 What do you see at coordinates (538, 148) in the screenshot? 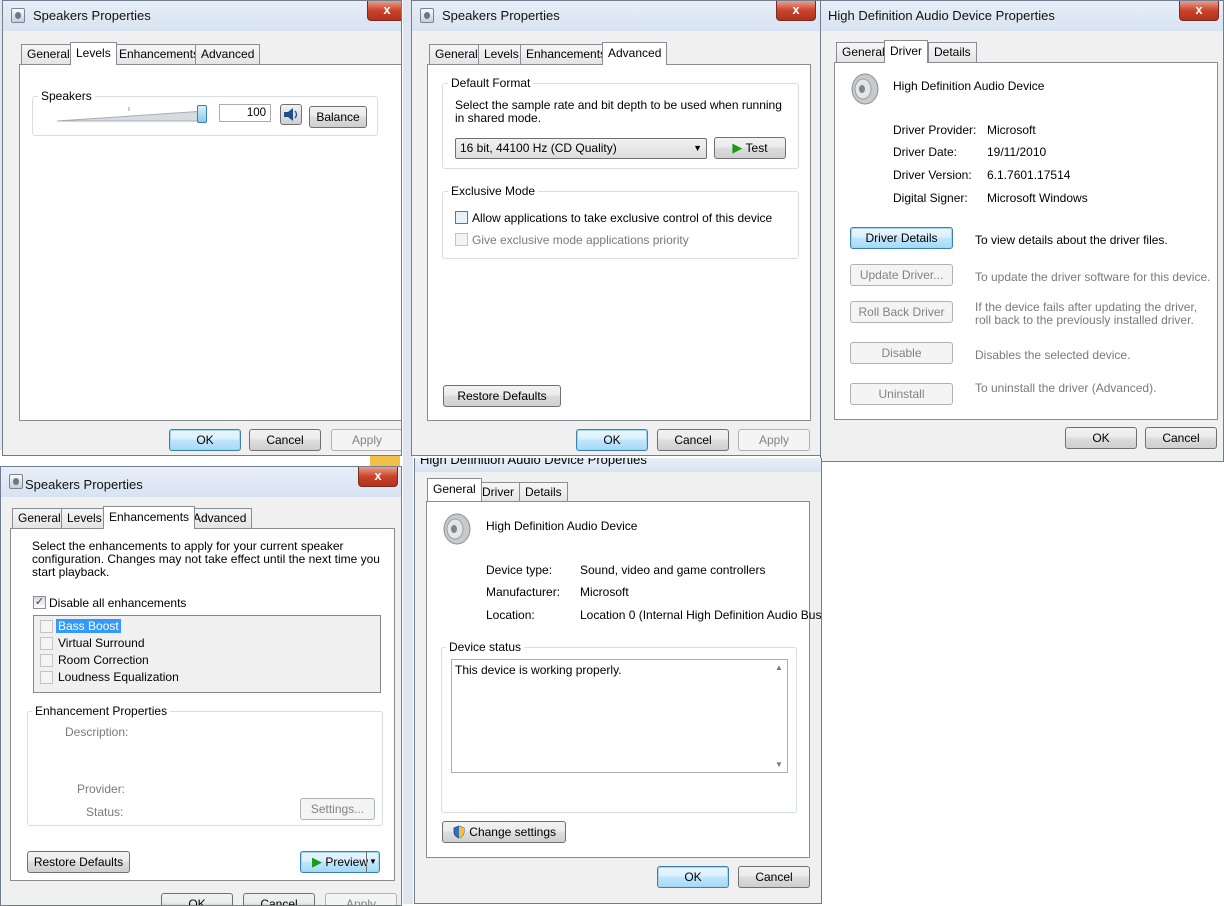
I see `format-dropdown-value: 16 bit, 44100 Hz (CD Quality)` at bounding box center [538, 148].